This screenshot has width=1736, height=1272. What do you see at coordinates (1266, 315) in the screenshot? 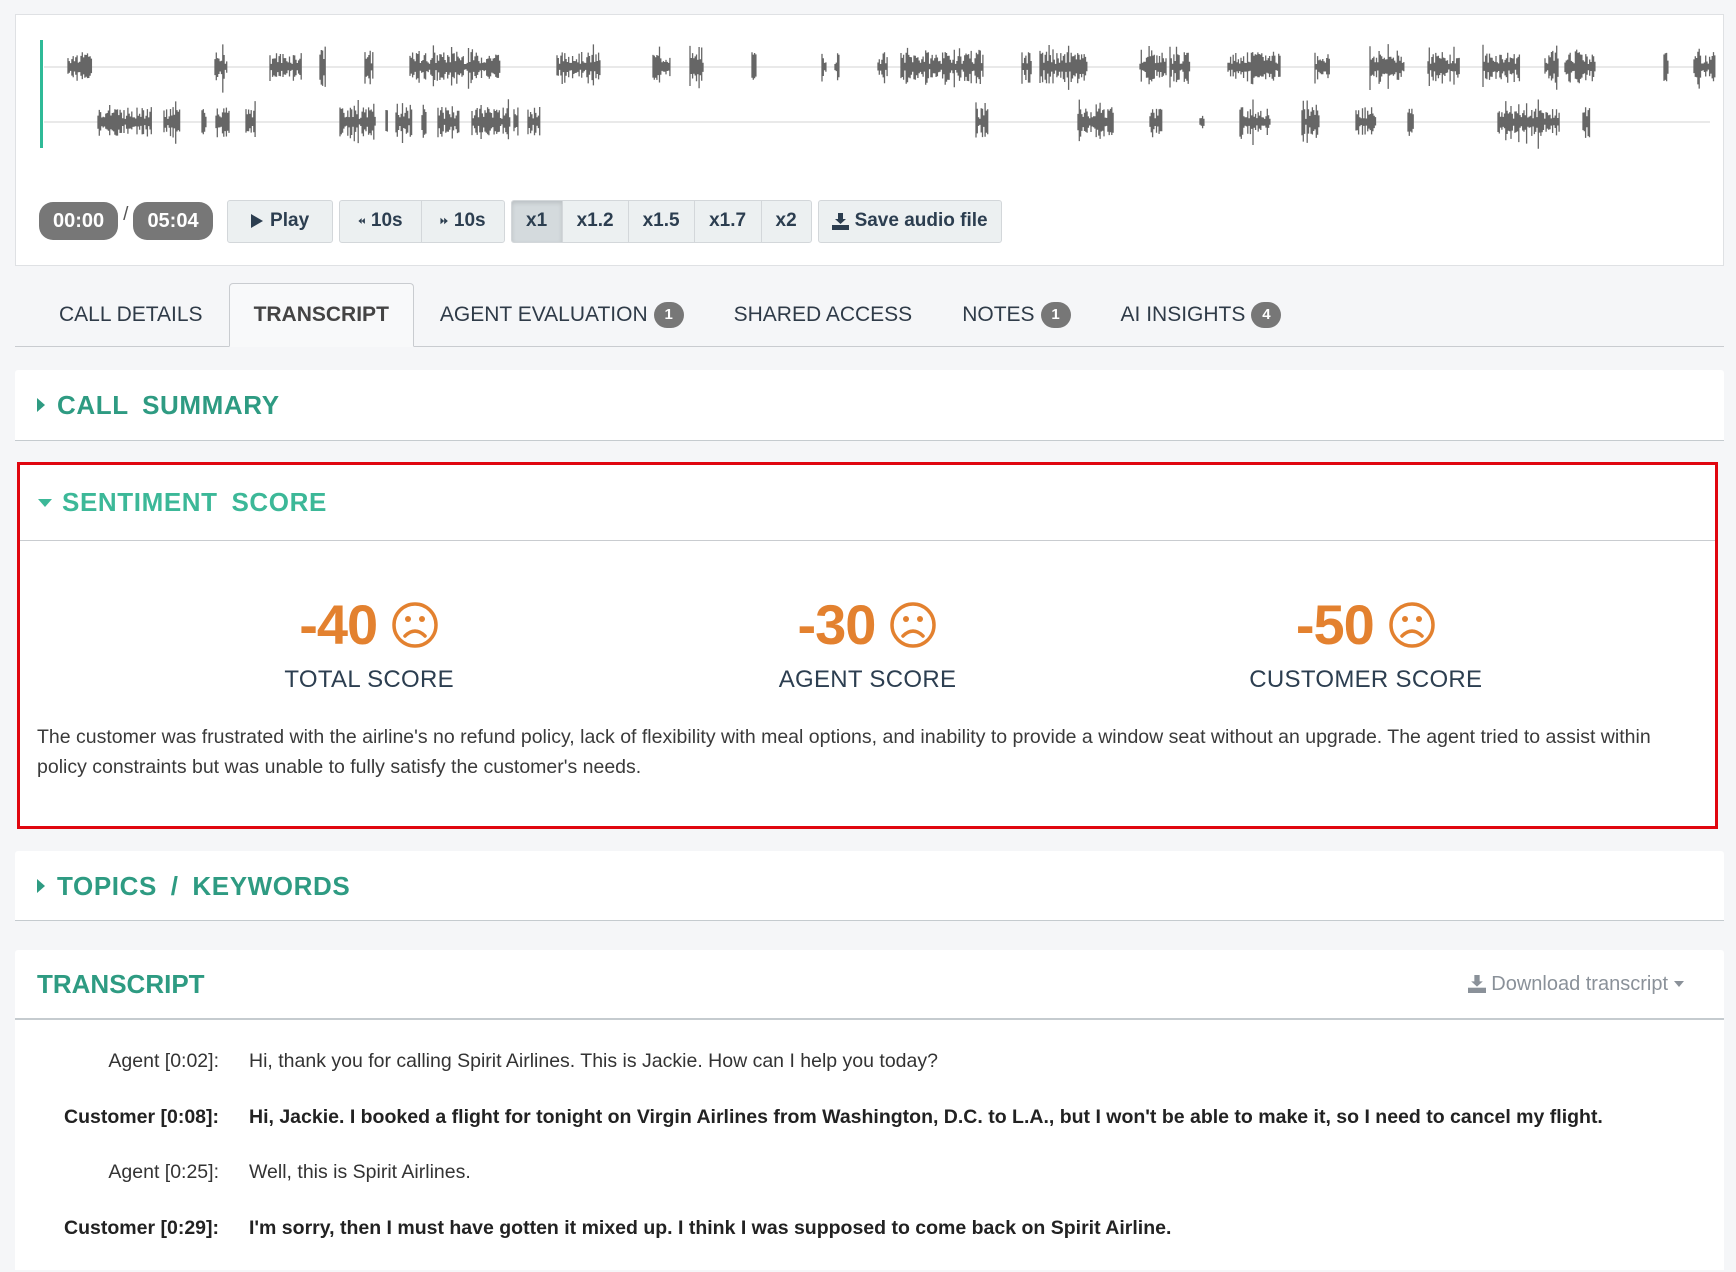
I see `count-badge: 4` at bounding box center [1266, 315].